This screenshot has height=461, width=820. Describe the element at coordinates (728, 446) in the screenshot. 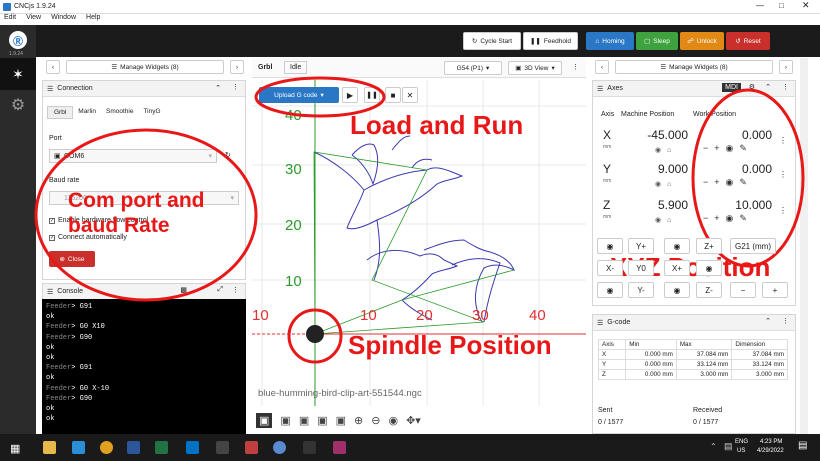

I see `network-icon: ▤` at that location.